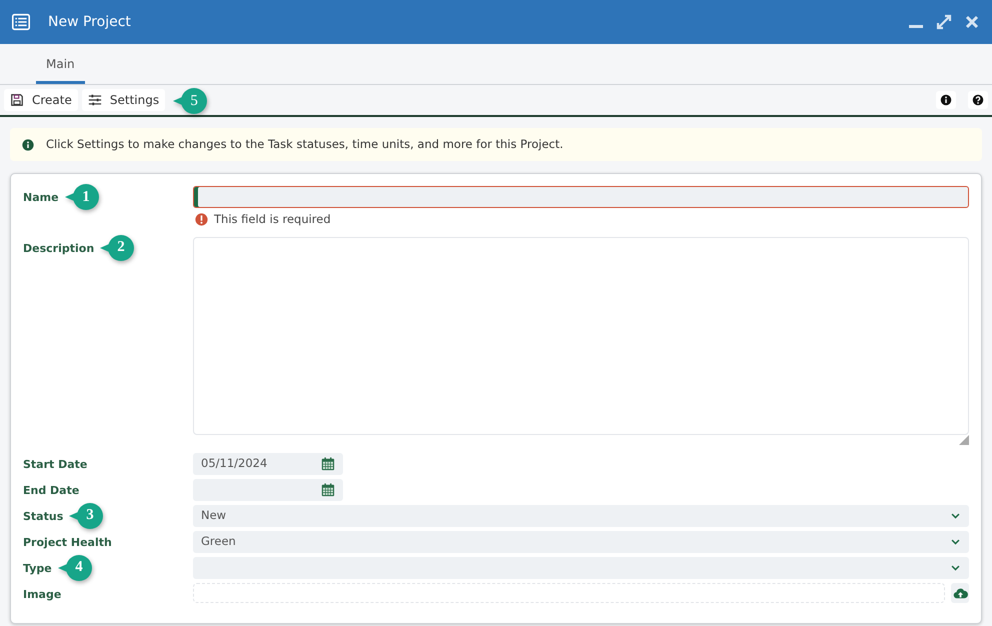 The width and height of the screenshot is (992, 626). Describe the element at coordinates (268, 489) in the screenshot. I see `date-field` at that location.